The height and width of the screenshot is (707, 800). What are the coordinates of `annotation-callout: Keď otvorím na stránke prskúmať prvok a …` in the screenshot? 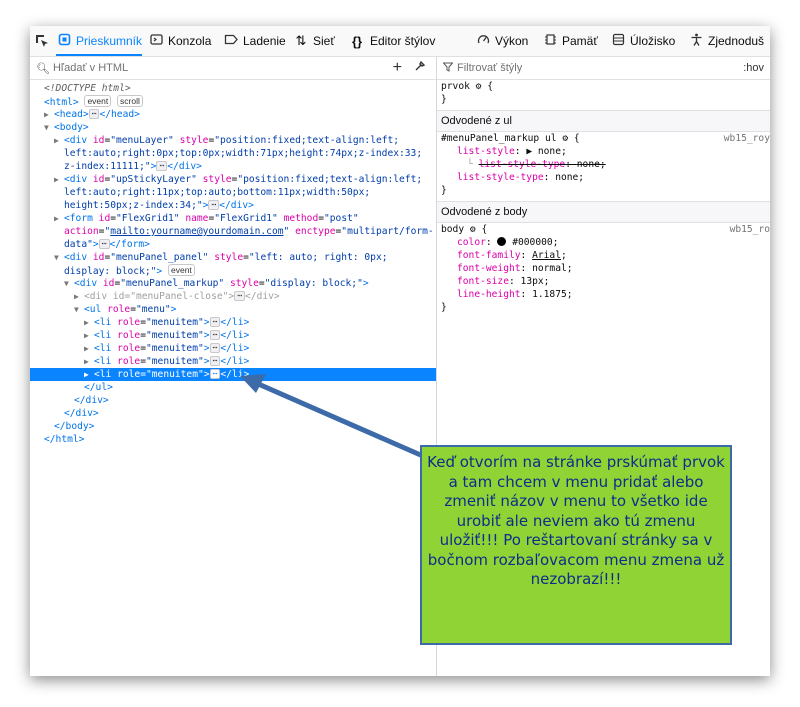 It's located at (576, 545).